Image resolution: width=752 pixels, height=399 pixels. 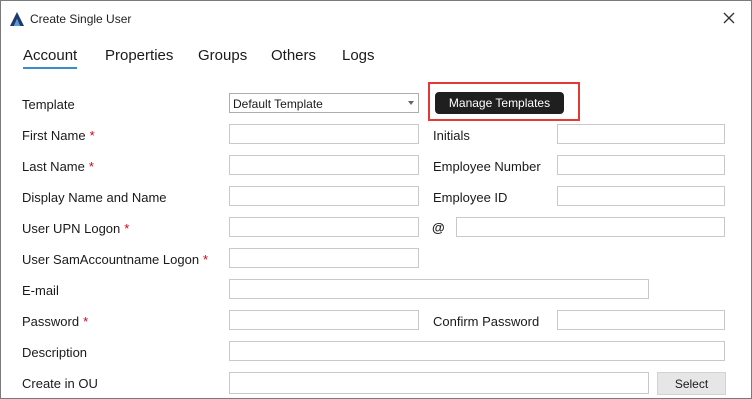 What do you see at coordinates (324, 165) in the screenshot?
I see `last-name-input` at bounding box center [324, 165].